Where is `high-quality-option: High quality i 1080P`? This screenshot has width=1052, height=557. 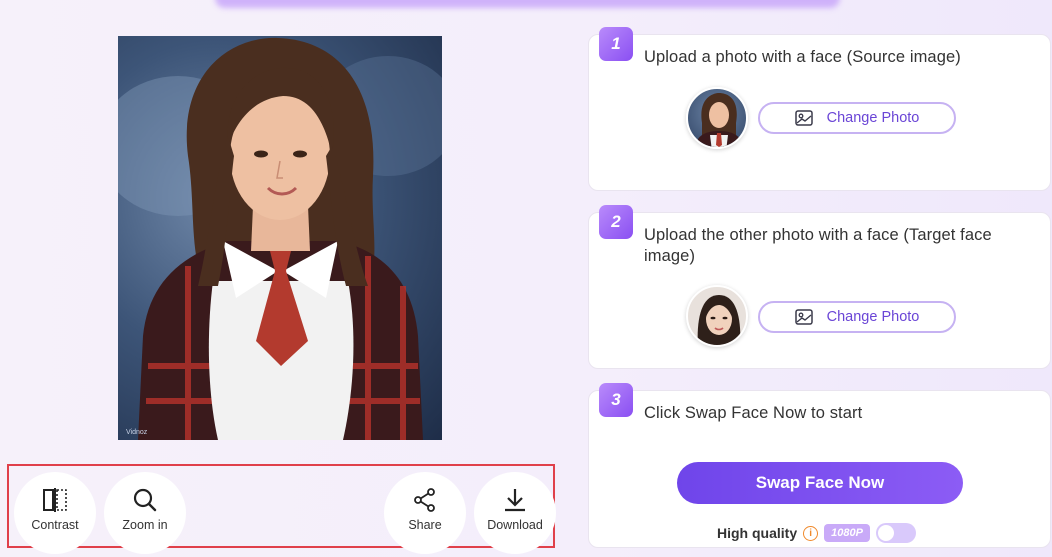
high-quality-option: High quality i 1080P is located at coordinates (816, 533).